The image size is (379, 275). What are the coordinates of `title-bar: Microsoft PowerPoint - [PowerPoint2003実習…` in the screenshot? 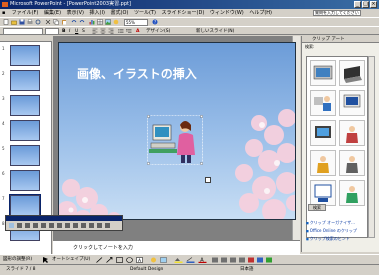 It's located at (189, 4).